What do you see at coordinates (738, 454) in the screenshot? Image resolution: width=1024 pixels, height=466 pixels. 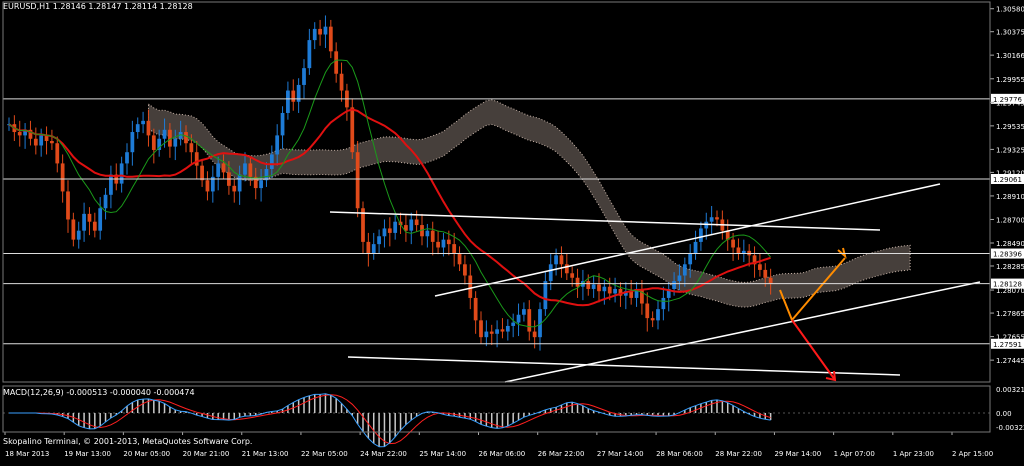 I see `x-tick-label: 28 Mar 22:00` at bounding box center [738, 454].